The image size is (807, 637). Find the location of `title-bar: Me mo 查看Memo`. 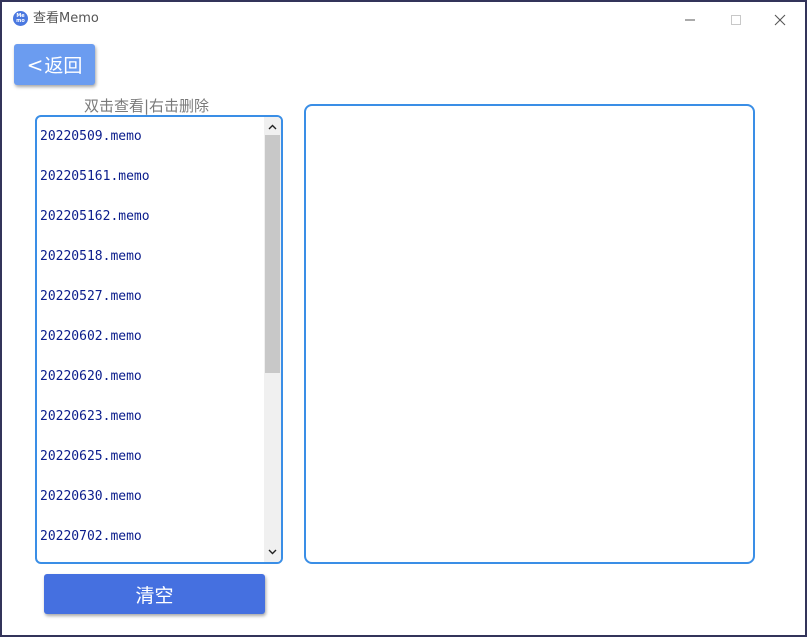

title-bar: Me mo 查看Memo is located at coordinates (403, 19).